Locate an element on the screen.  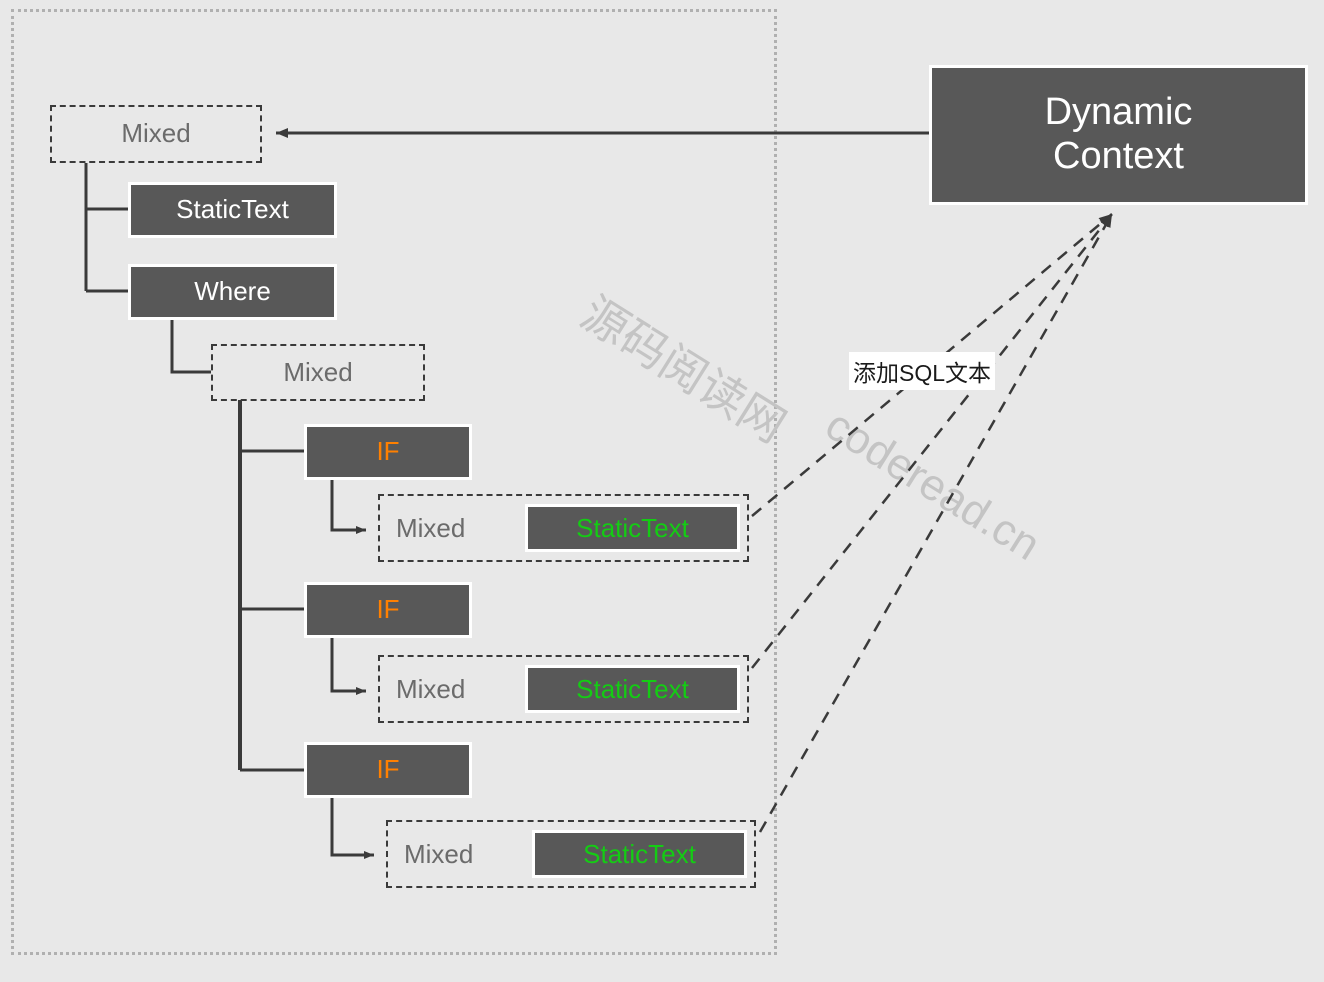
node-static-text: StaticText is located at coordinates (232, 210).